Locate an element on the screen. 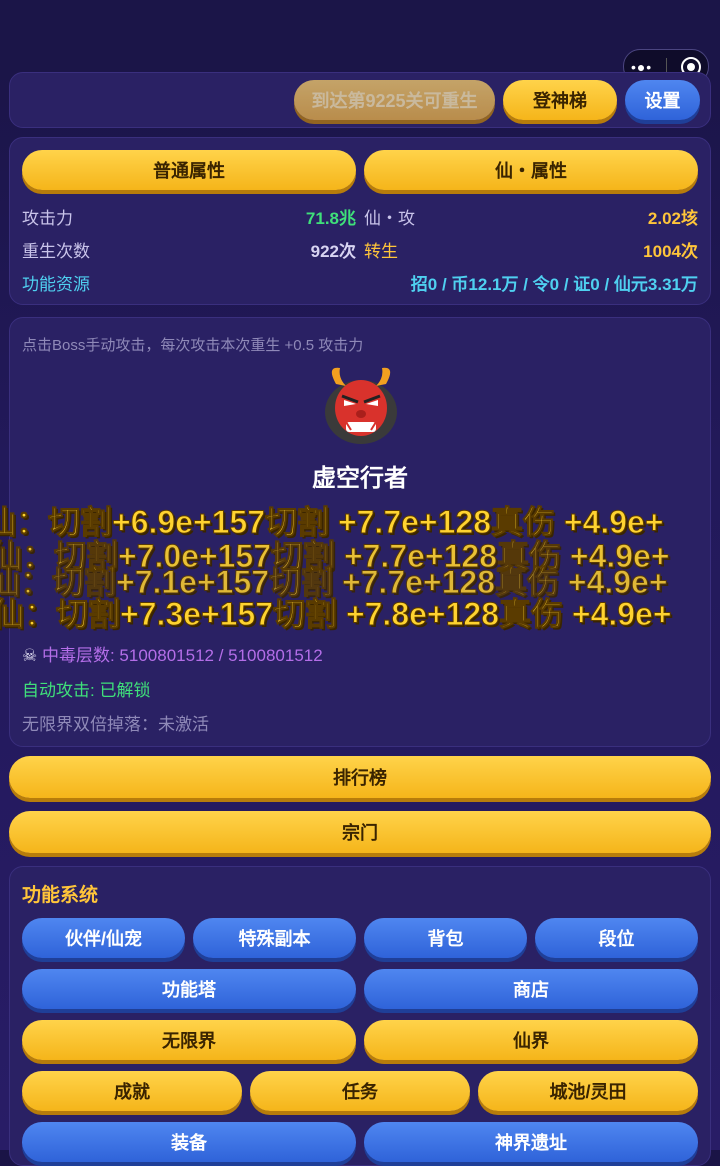 The width and height of the screenshot is (720, 1166). settings-button: 设置 is located at coordinates (662, 100).